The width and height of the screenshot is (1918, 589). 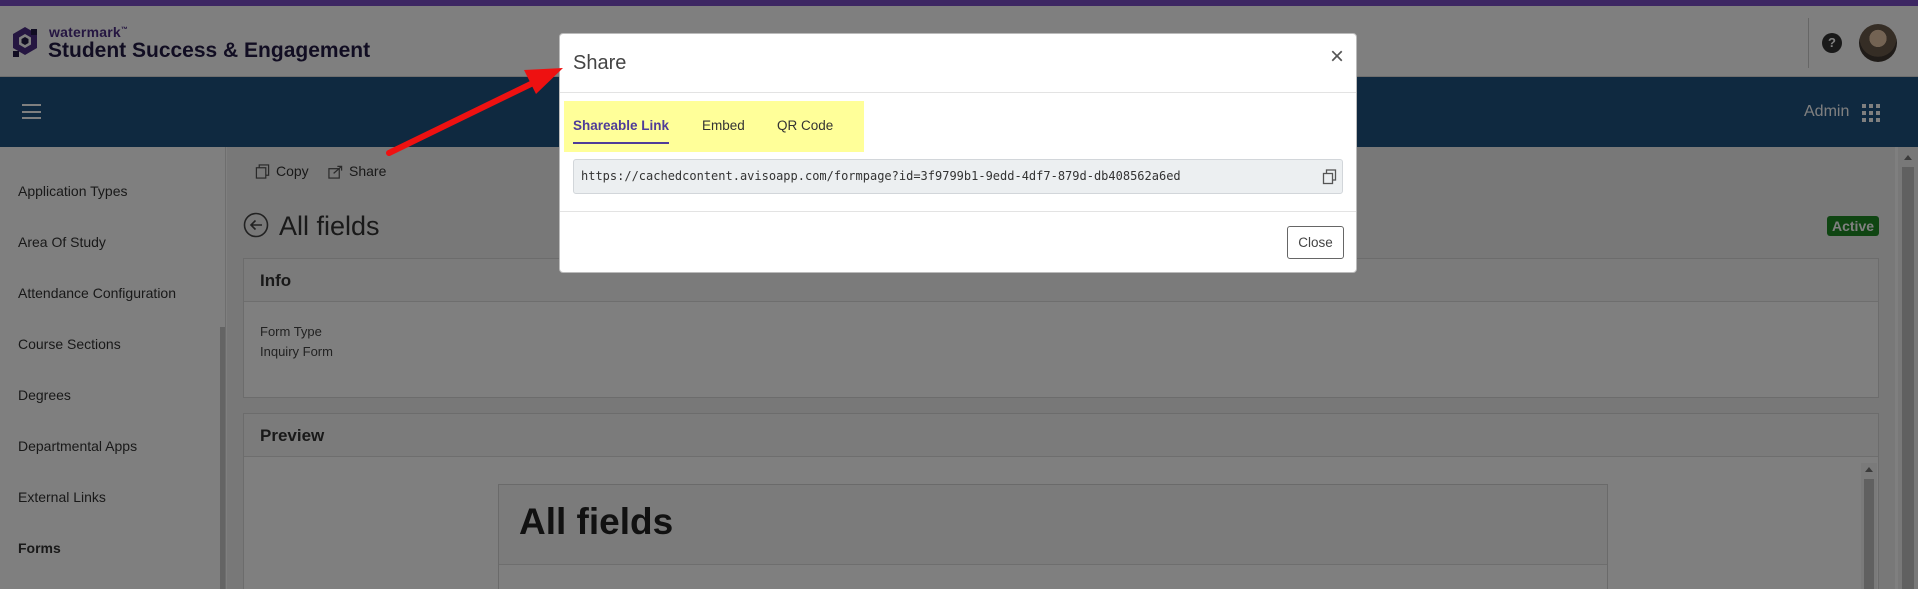 What do you see at coordinates (958, 211) in the screenshot?
I see `modal-footer-divider` at bounding box center [958, 211].